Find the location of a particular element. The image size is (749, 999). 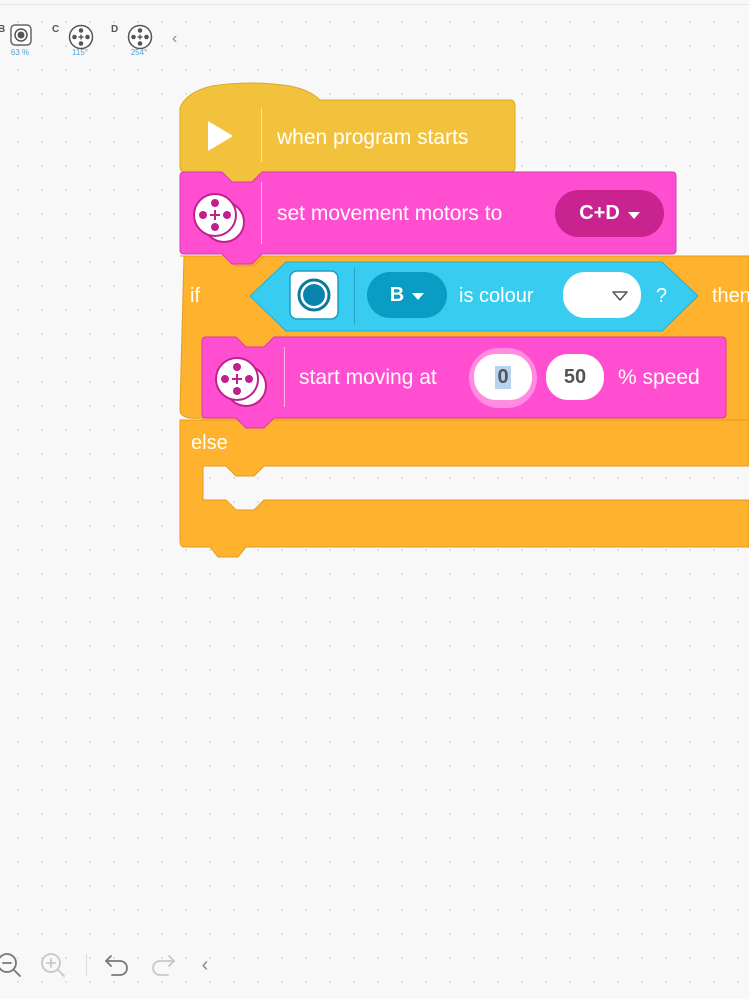

sensor-port-dropdown: B is located at coordinates (407, 295).